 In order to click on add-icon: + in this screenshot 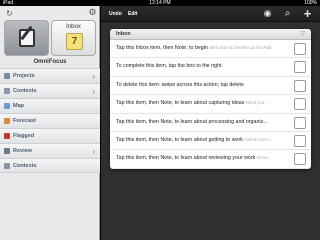, I will do `click(307, 13)`.